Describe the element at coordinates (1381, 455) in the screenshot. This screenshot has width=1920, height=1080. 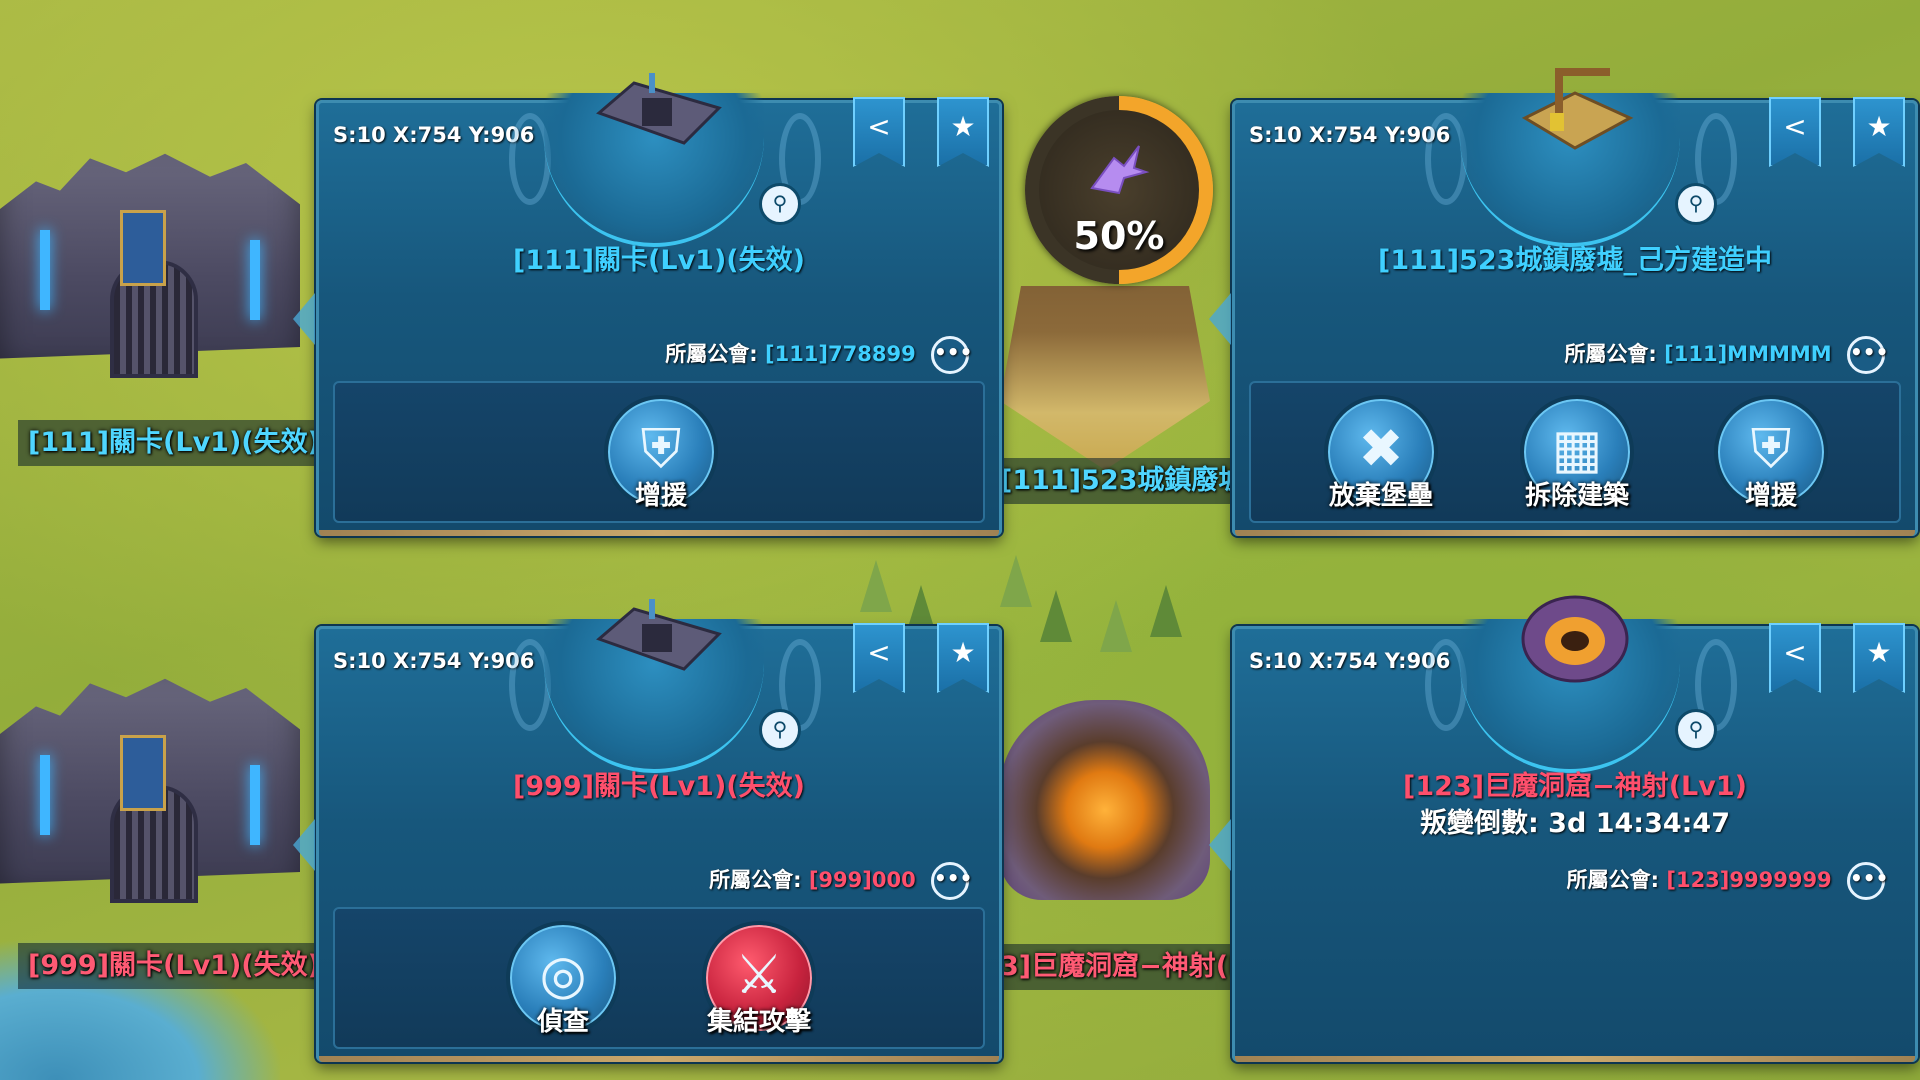
I see `abandon-fortress-button: ✖ 放棄堡壘` at that location.